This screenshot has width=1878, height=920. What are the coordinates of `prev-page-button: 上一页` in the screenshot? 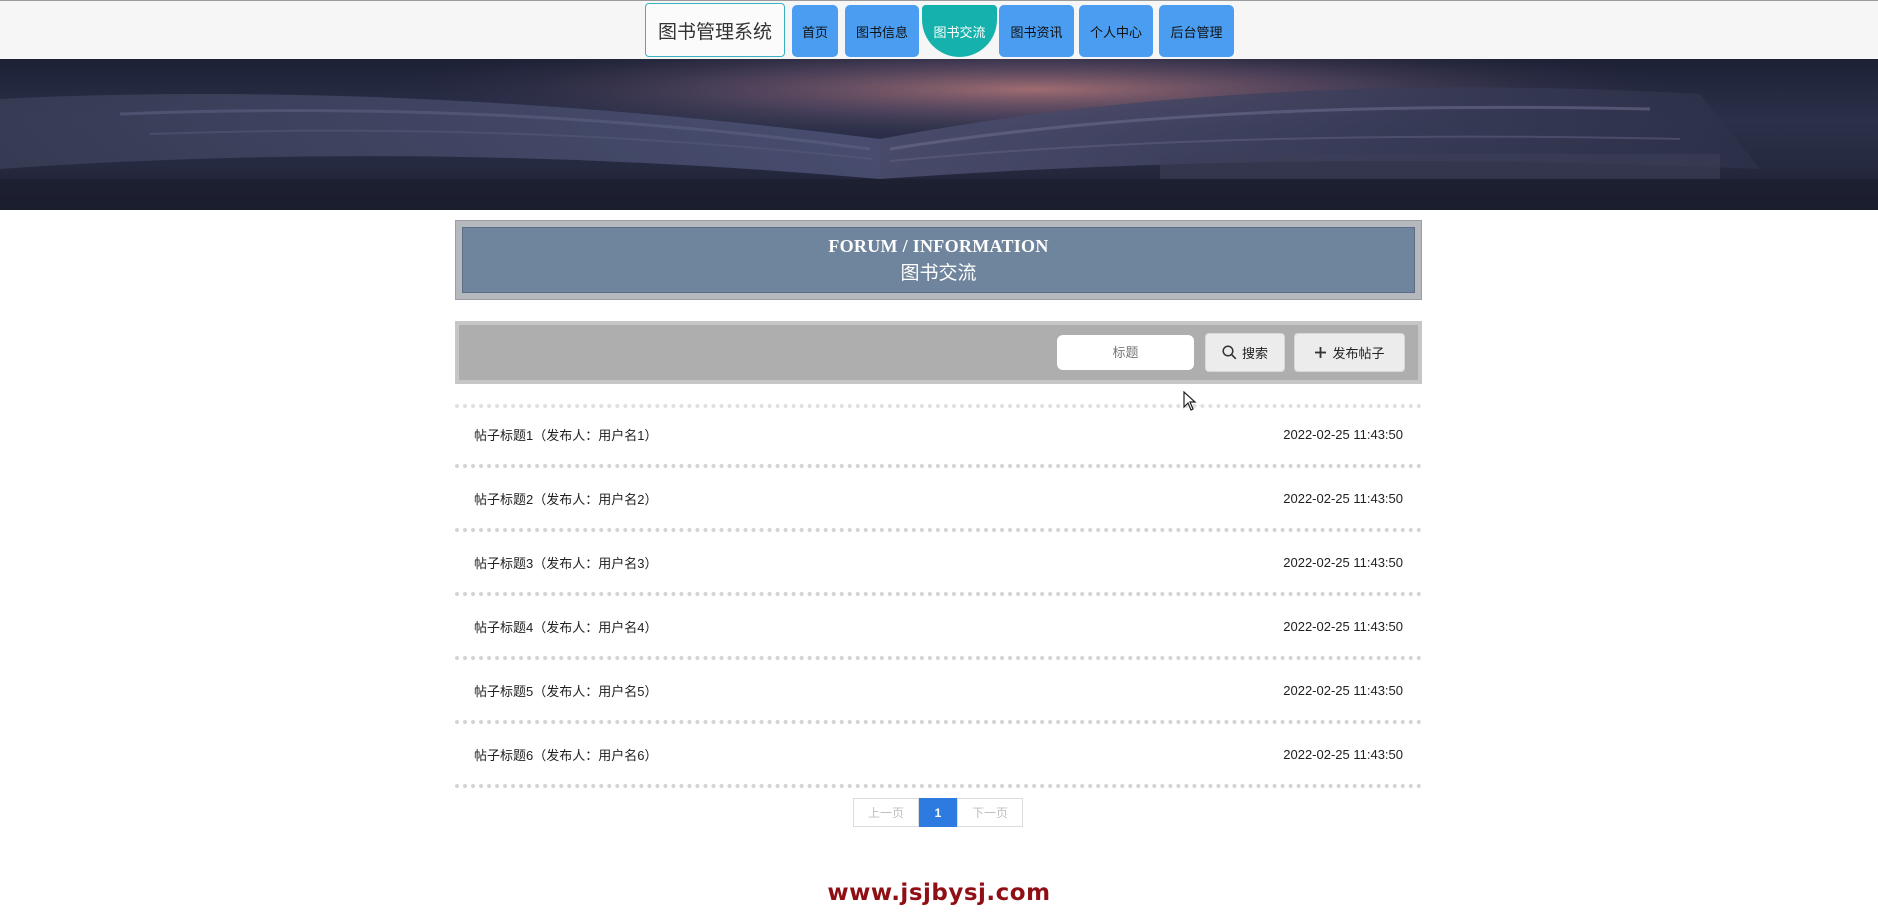 It's located at (886, 812).